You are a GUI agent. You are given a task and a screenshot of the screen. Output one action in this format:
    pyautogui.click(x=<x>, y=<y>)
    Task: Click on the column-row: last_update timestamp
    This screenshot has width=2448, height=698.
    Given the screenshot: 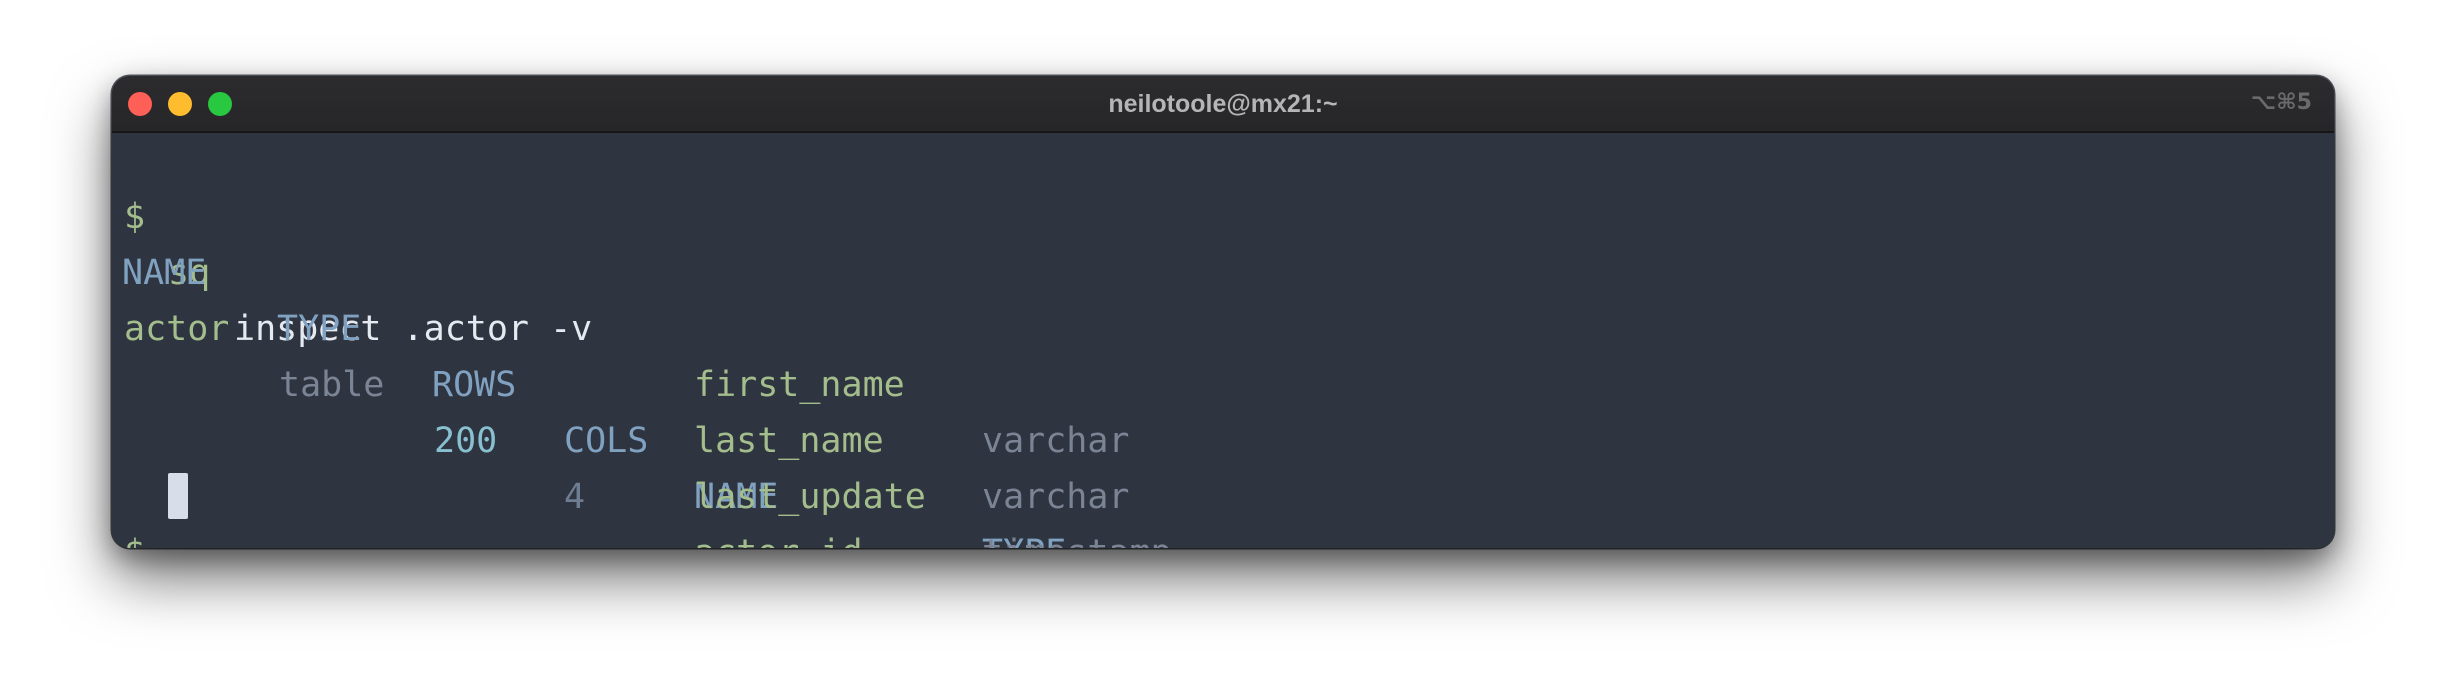 What is the action you would take?
    pyautogui.click(x=648, y=480)
    